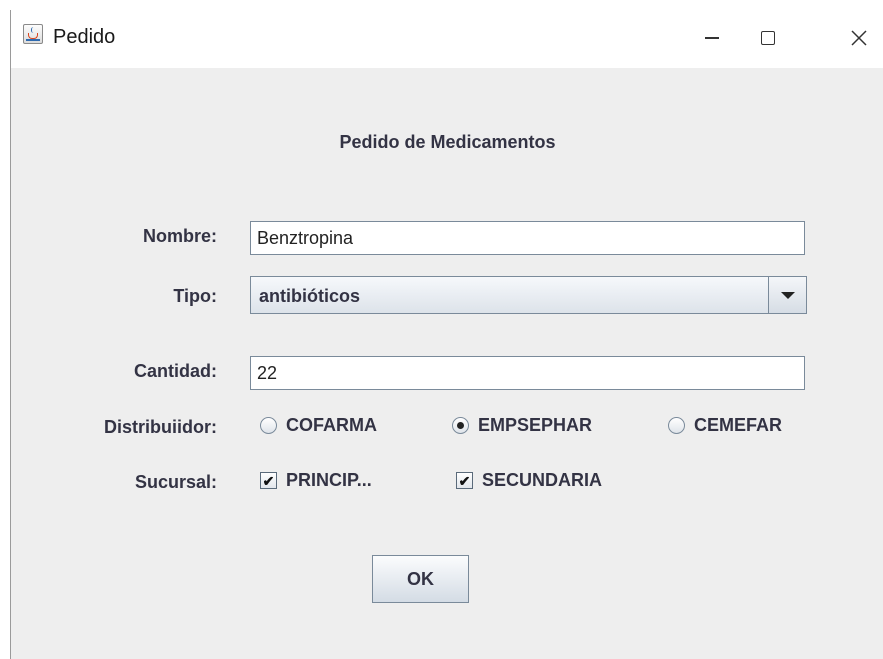  Describe the element at coordinates (310, 296) in the screenshot. I see `tipo-selected-value: antibióticos` at that location.